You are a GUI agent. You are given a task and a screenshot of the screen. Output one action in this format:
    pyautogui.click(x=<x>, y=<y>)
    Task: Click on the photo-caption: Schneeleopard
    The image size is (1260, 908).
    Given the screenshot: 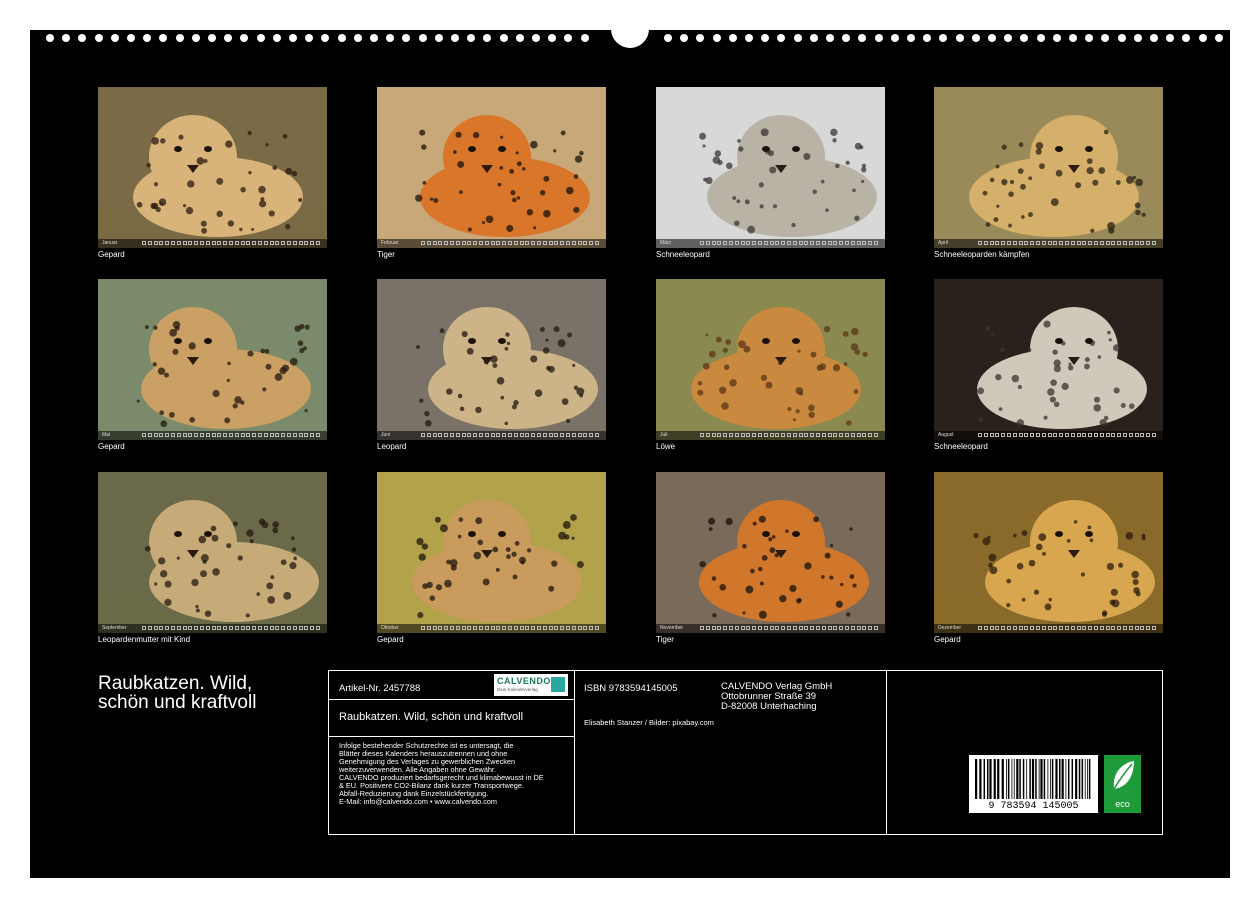 What is the action you would take?
    pyautogui.click(x=961, y=446)
    